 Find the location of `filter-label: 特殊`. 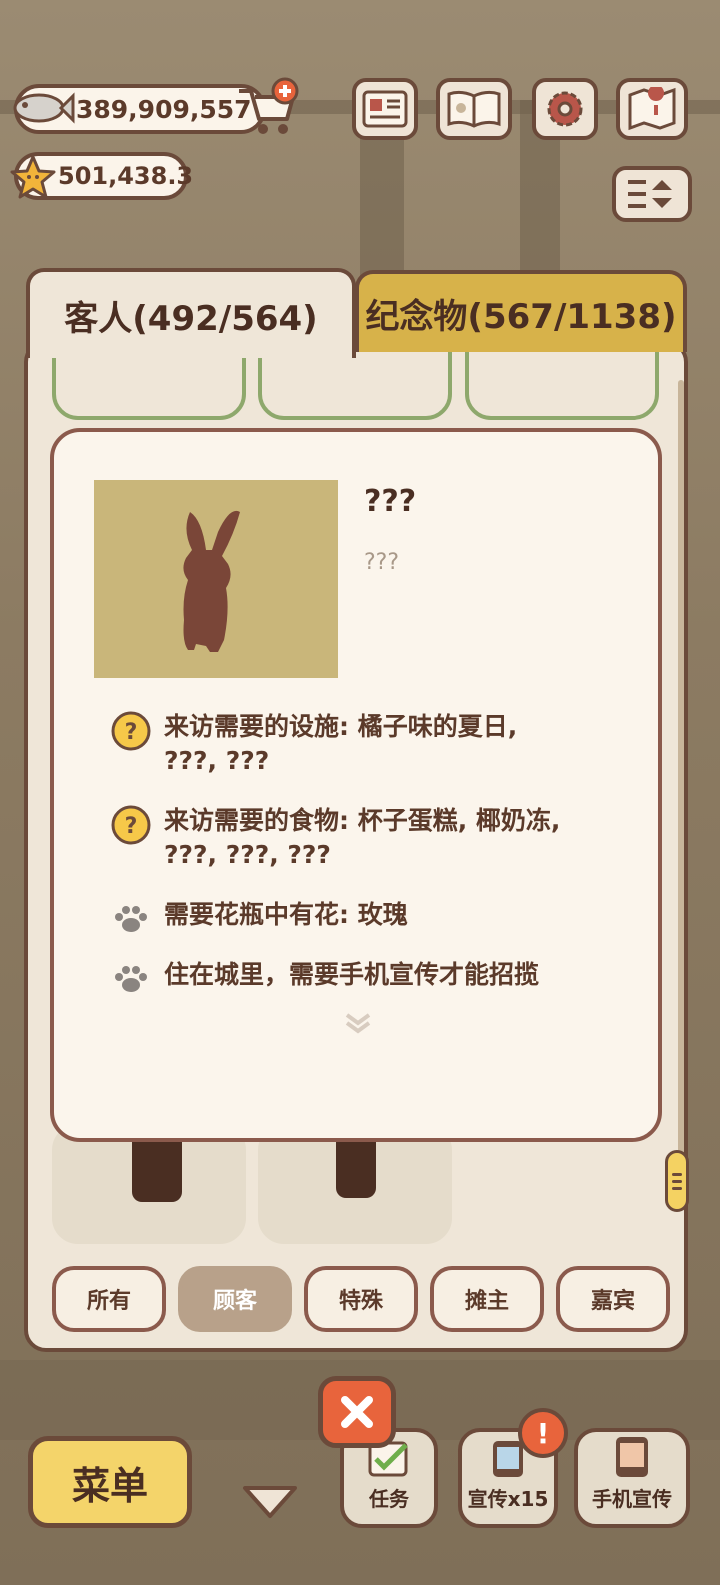

filter-label: 特殊 is located at coordinates (360, 1301).